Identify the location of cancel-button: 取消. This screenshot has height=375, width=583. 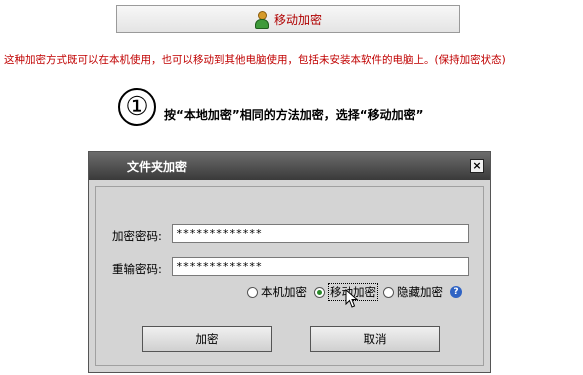
(375, 339).